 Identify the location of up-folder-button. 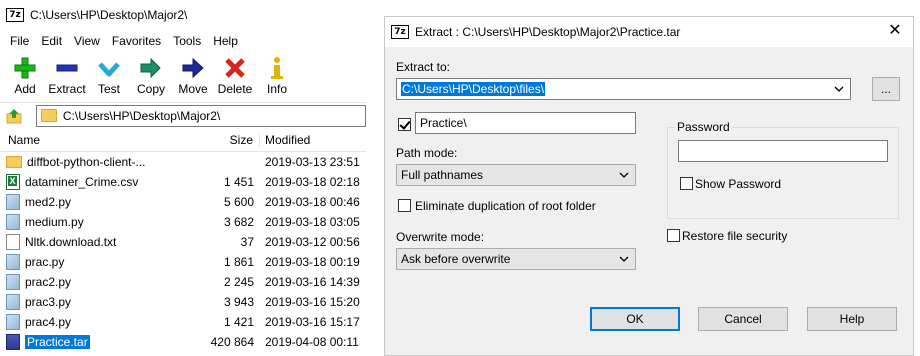
(14, 116).